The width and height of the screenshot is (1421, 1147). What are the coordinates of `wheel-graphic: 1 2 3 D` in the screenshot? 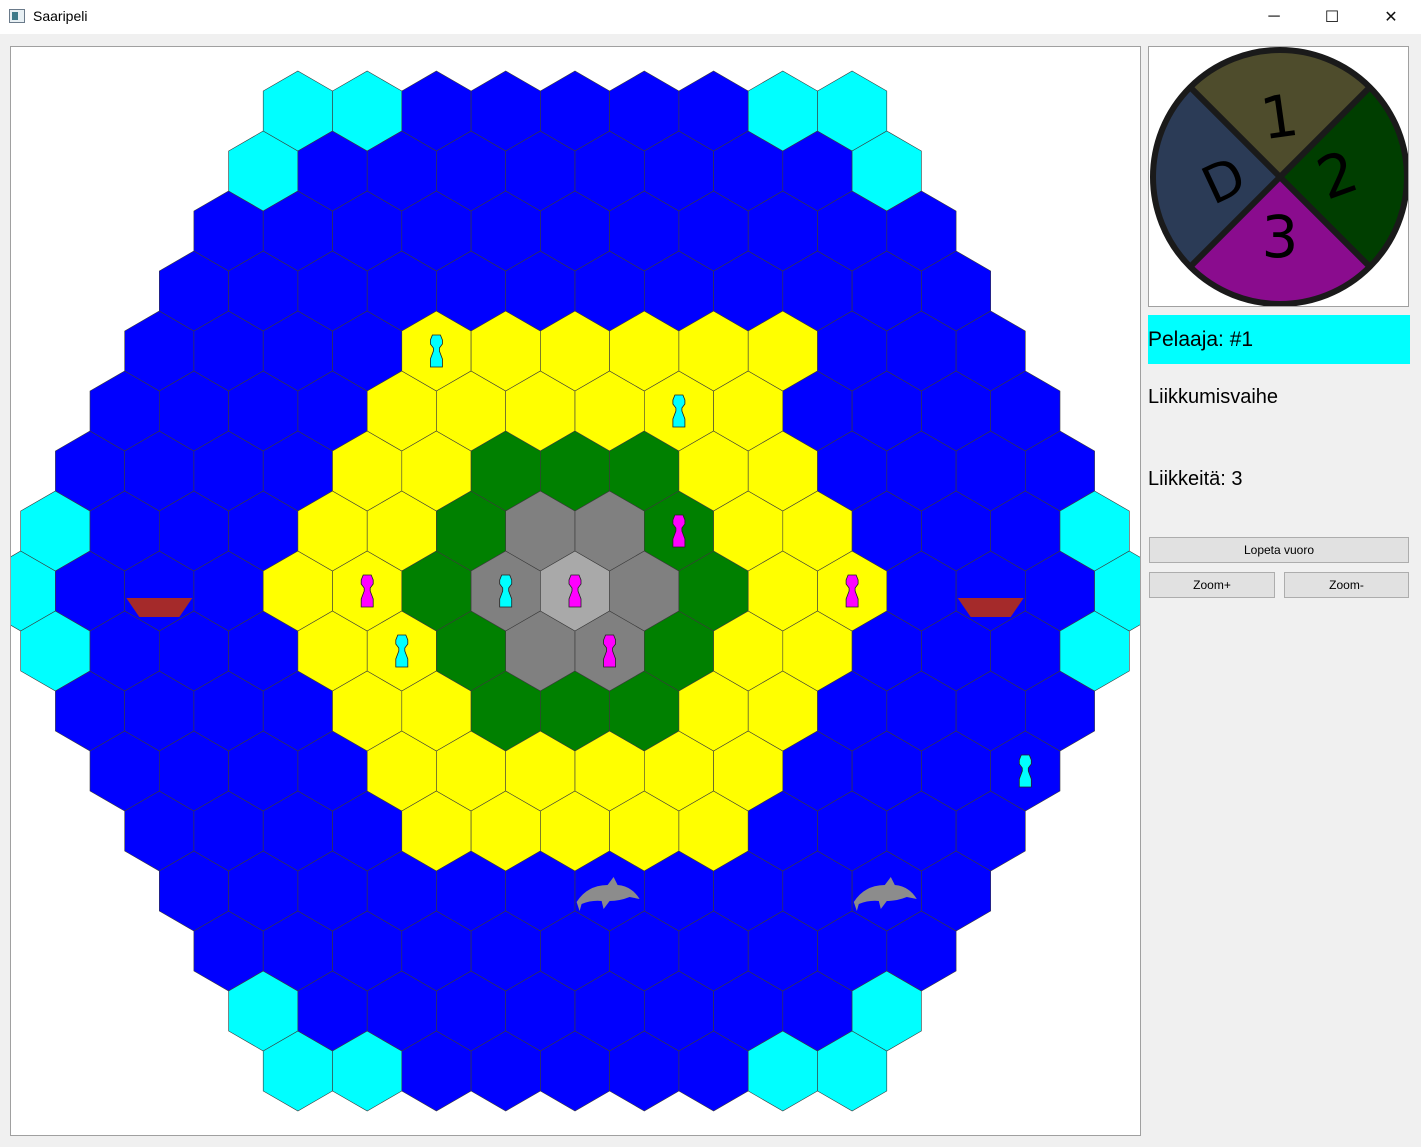 It's located at (1280, 177).